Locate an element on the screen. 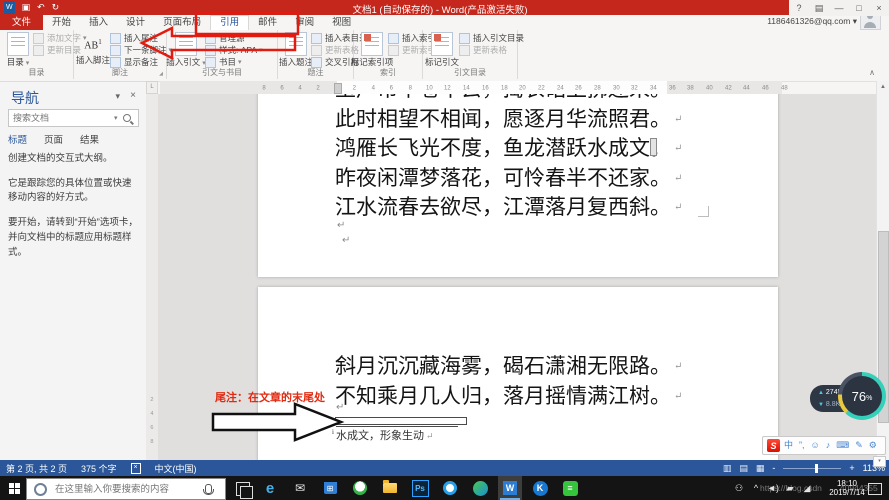  insert-caption-button: 插入题注 is located at coordinates (296, 49).